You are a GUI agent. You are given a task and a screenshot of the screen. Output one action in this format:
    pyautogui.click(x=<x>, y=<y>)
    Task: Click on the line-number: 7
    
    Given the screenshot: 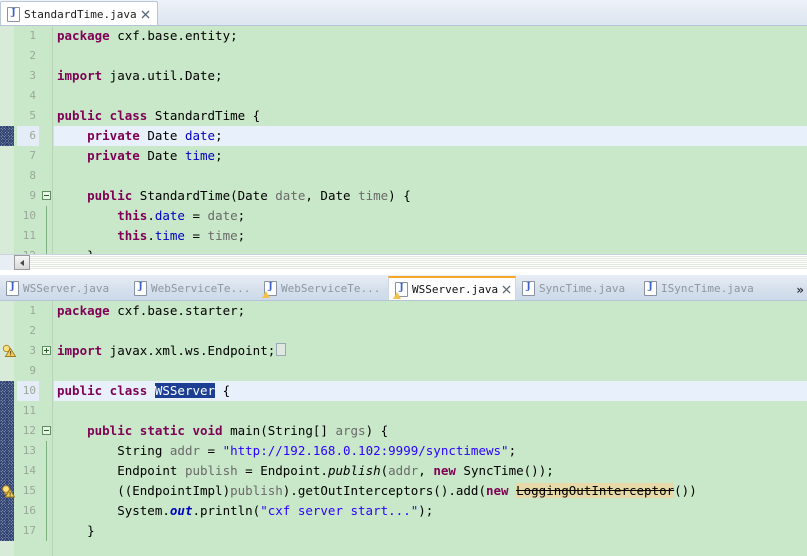 What is the action you would take?
    pyautogui.click(x=32, y=155)
    